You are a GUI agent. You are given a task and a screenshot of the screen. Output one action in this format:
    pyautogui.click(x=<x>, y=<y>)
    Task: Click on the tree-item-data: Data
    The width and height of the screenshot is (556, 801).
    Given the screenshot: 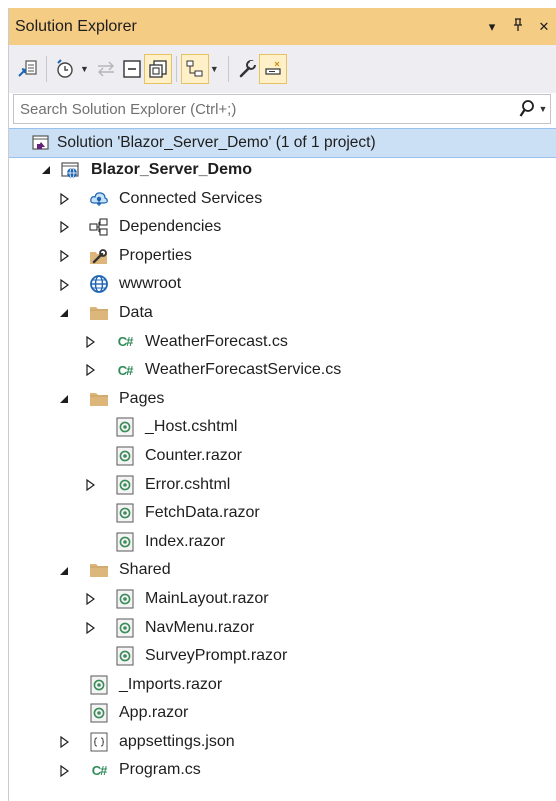 What is the action you would take?
    pyautogui.click(x=282, y=313)
    